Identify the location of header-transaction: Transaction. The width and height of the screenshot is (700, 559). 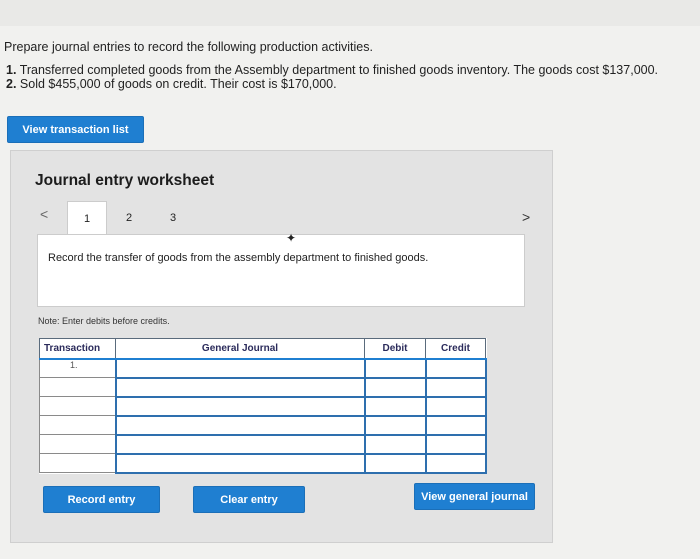
(77, 349).